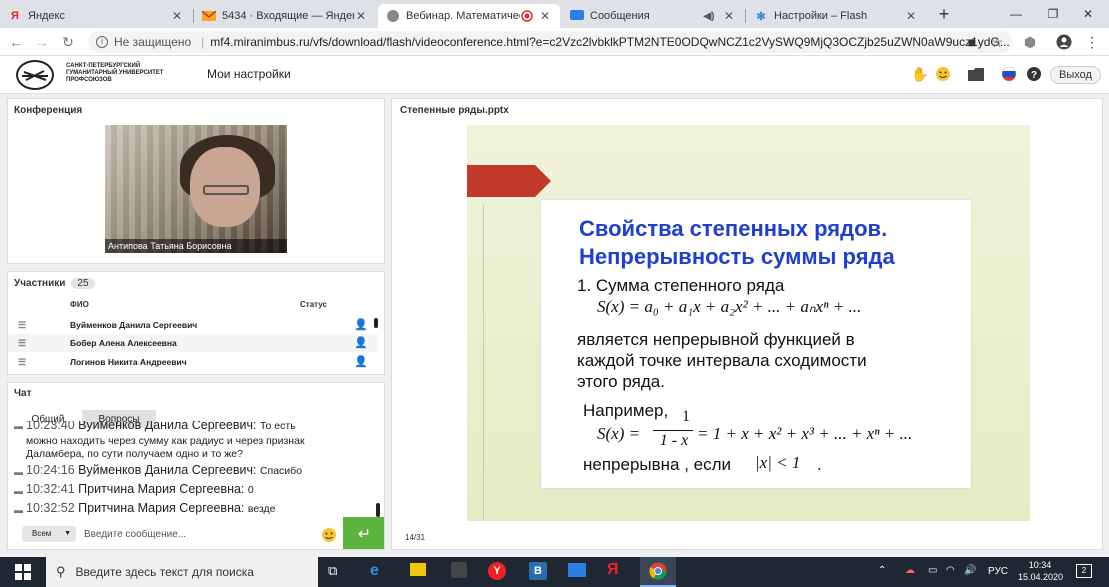  I want to click on chat-title: Чат, so click(23, 393).